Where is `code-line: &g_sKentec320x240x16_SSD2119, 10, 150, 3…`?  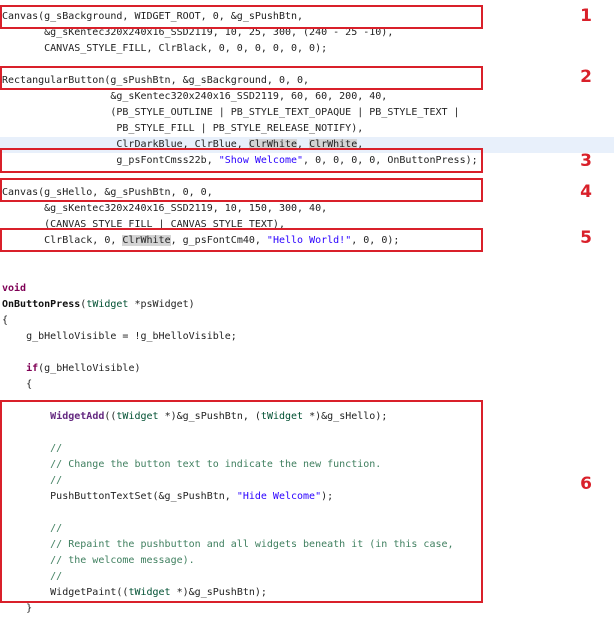 code-line: &g_sKentec320x240x16_SSD2119, 10, 150, 3… is located at coordinates (308, 209).